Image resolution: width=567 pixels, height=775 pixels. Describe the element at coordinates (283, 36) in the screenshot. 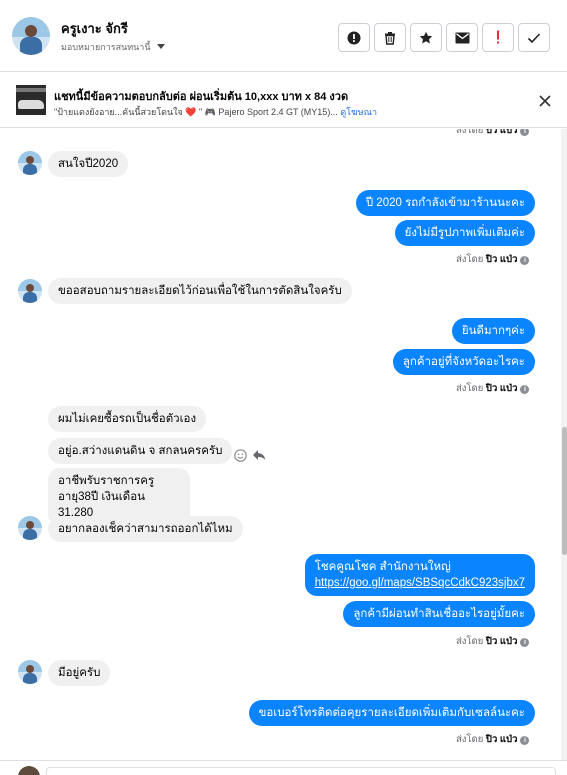

I see `conversation-header: ครูเงาะ จักรี มอบหมายการสนทนานี้` at that location.